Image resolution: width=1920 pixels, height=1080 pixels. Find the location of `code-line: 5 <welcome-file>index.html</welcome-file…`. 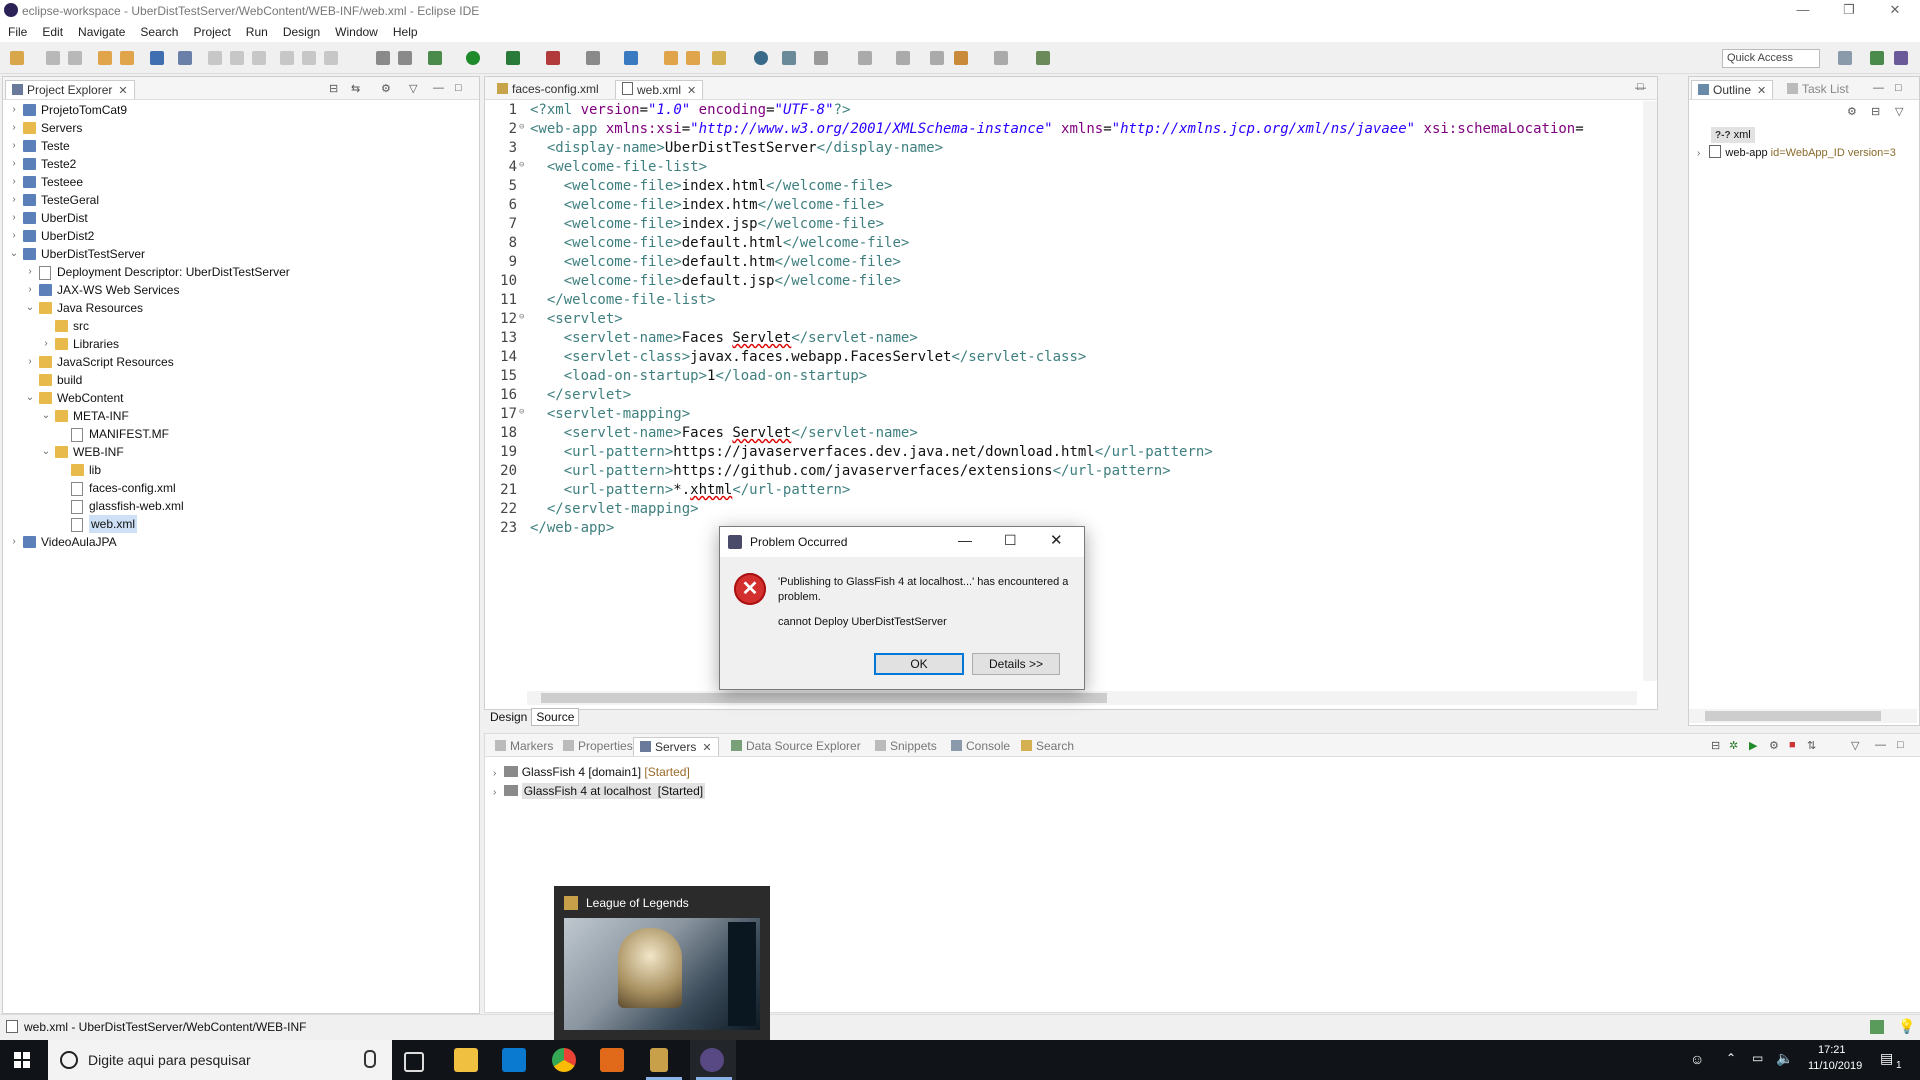

code-line: 5 <welcome-file>index.html</welcome-file… is located at coordinates (1064, 186).